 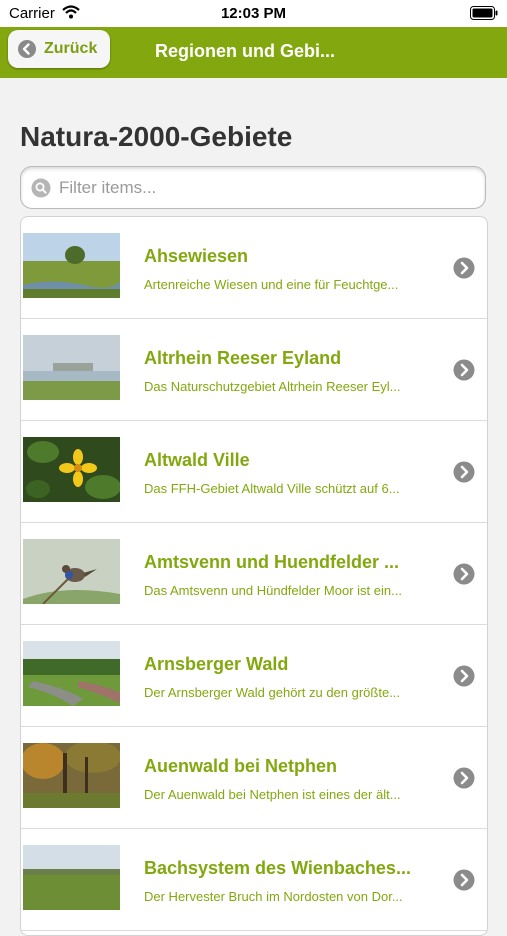 What do you see at coordinates (484, 15) in the screenshot?
I see `battery-icon` at bounding box center [484, 15].